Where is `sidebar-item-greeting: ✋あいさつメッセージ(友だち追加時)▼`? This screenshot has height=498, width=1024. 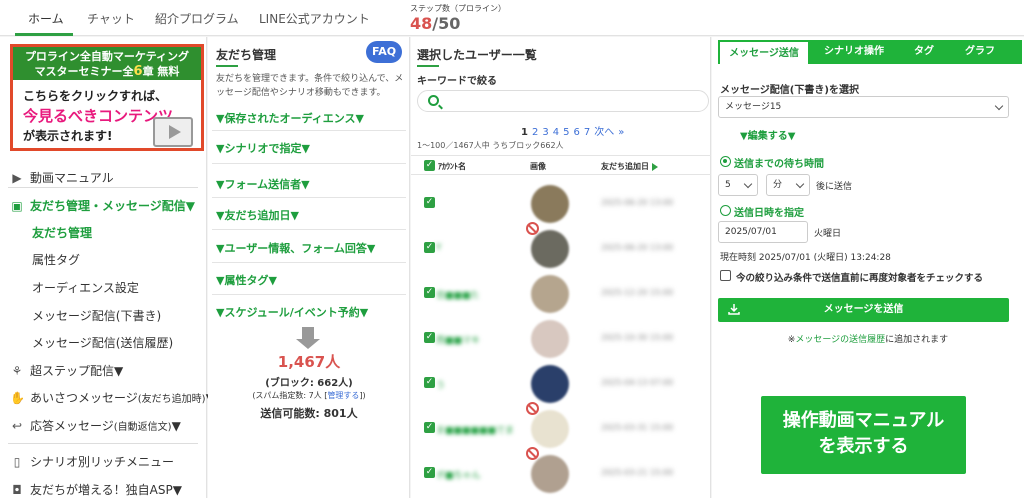 sidebar-item-greeting: ✋あいさつメッセージ(友だち追加時)▼ is located at coordinates (112, 397).